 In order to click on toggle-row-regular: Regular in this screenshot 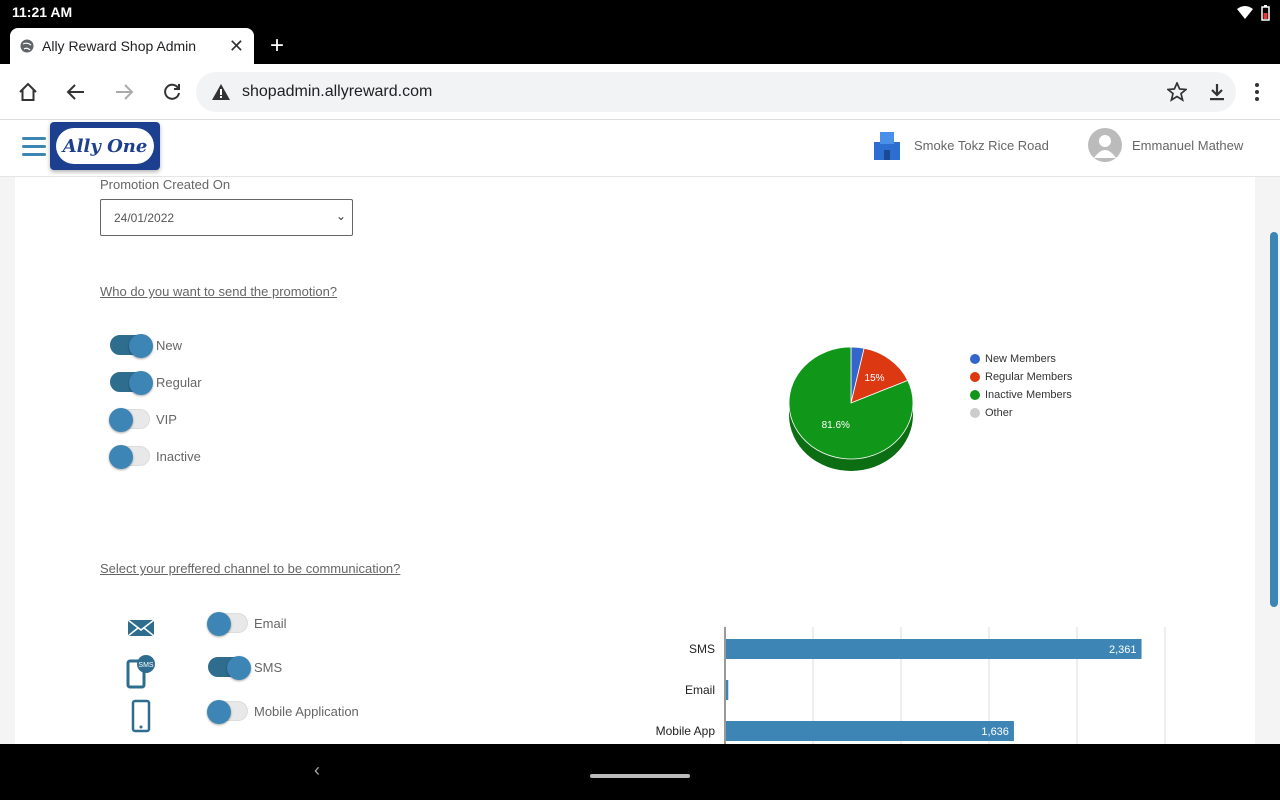, I will do `click(156, 383)`.